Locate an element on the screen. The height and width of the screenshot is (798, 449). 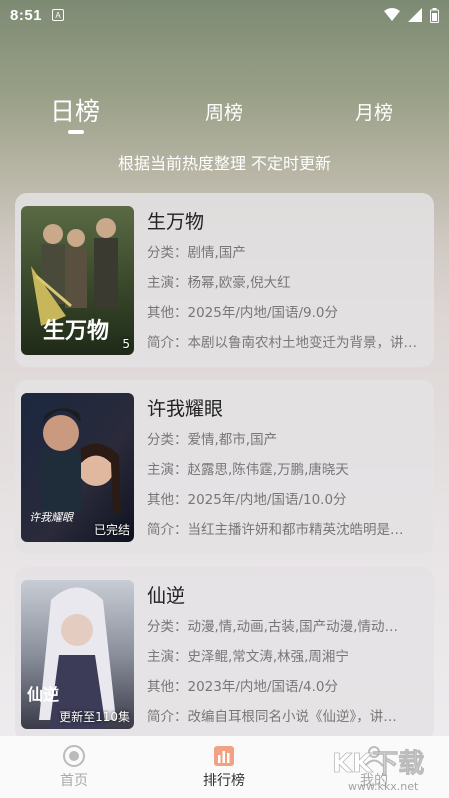
item-title: 许我耀眼 is located at coordinates (185, 407).